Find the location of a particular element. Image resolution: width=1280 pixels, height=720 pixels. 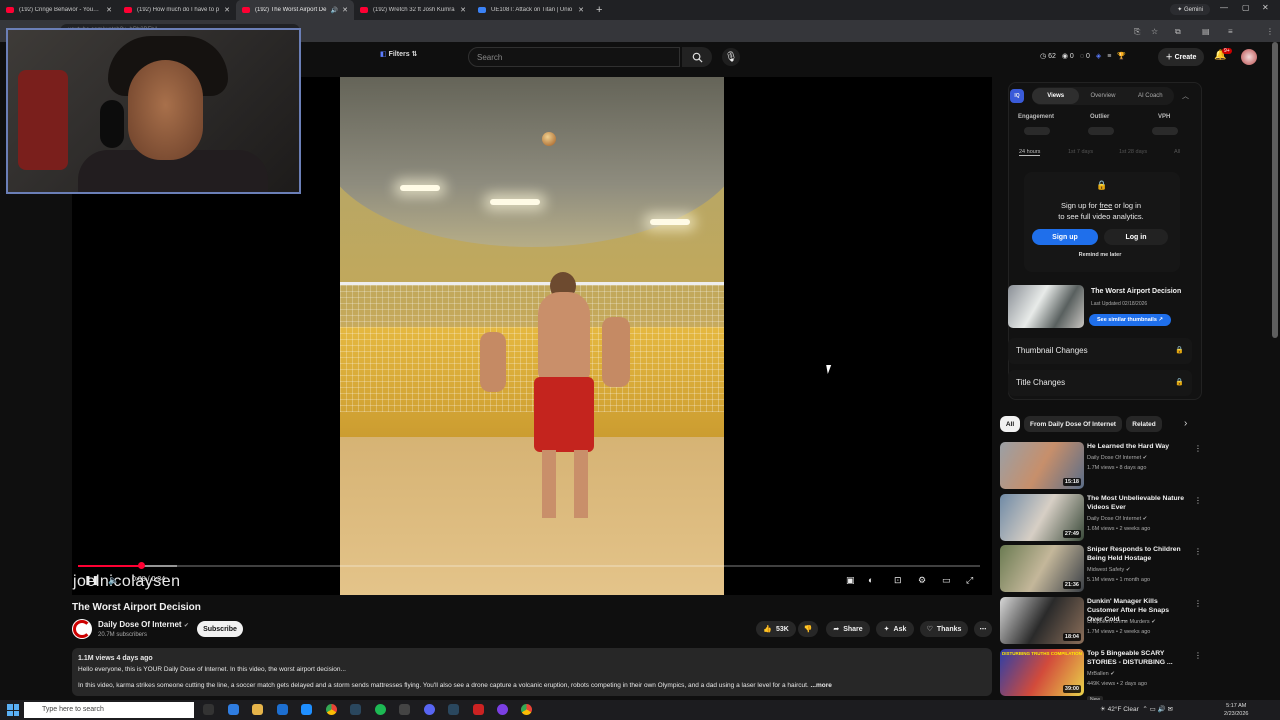

minimize-icon: — is located at coordinates (1224, 7).